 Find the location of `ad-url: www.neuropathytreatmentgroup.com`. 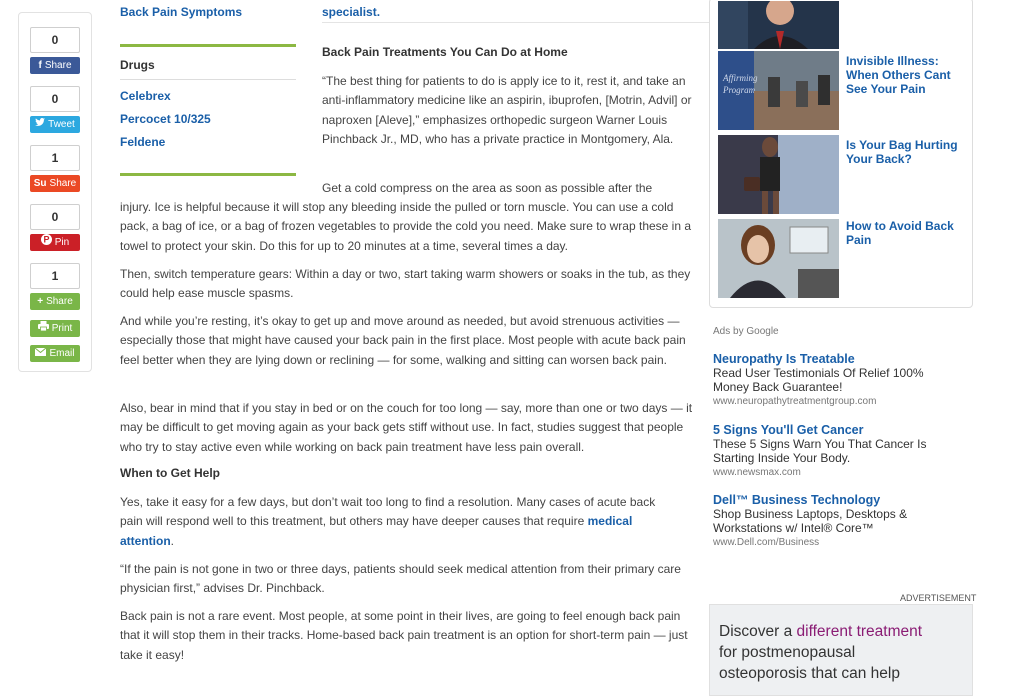

ad-url: www.neuropathytreatmentgroup.com is located at coordinates (833, 401).